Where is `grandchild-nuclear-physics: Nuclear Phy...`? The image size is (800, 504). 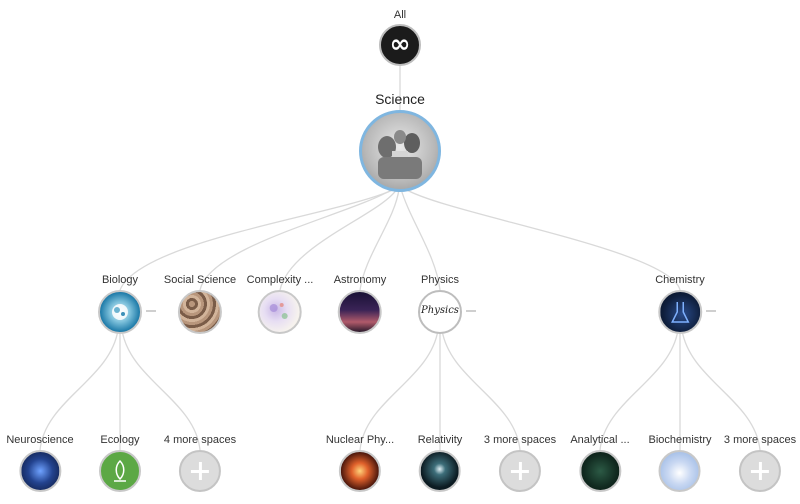 grandchild-nuclear-physics: Nuclear Phy... is located at coordinates (360, 462).